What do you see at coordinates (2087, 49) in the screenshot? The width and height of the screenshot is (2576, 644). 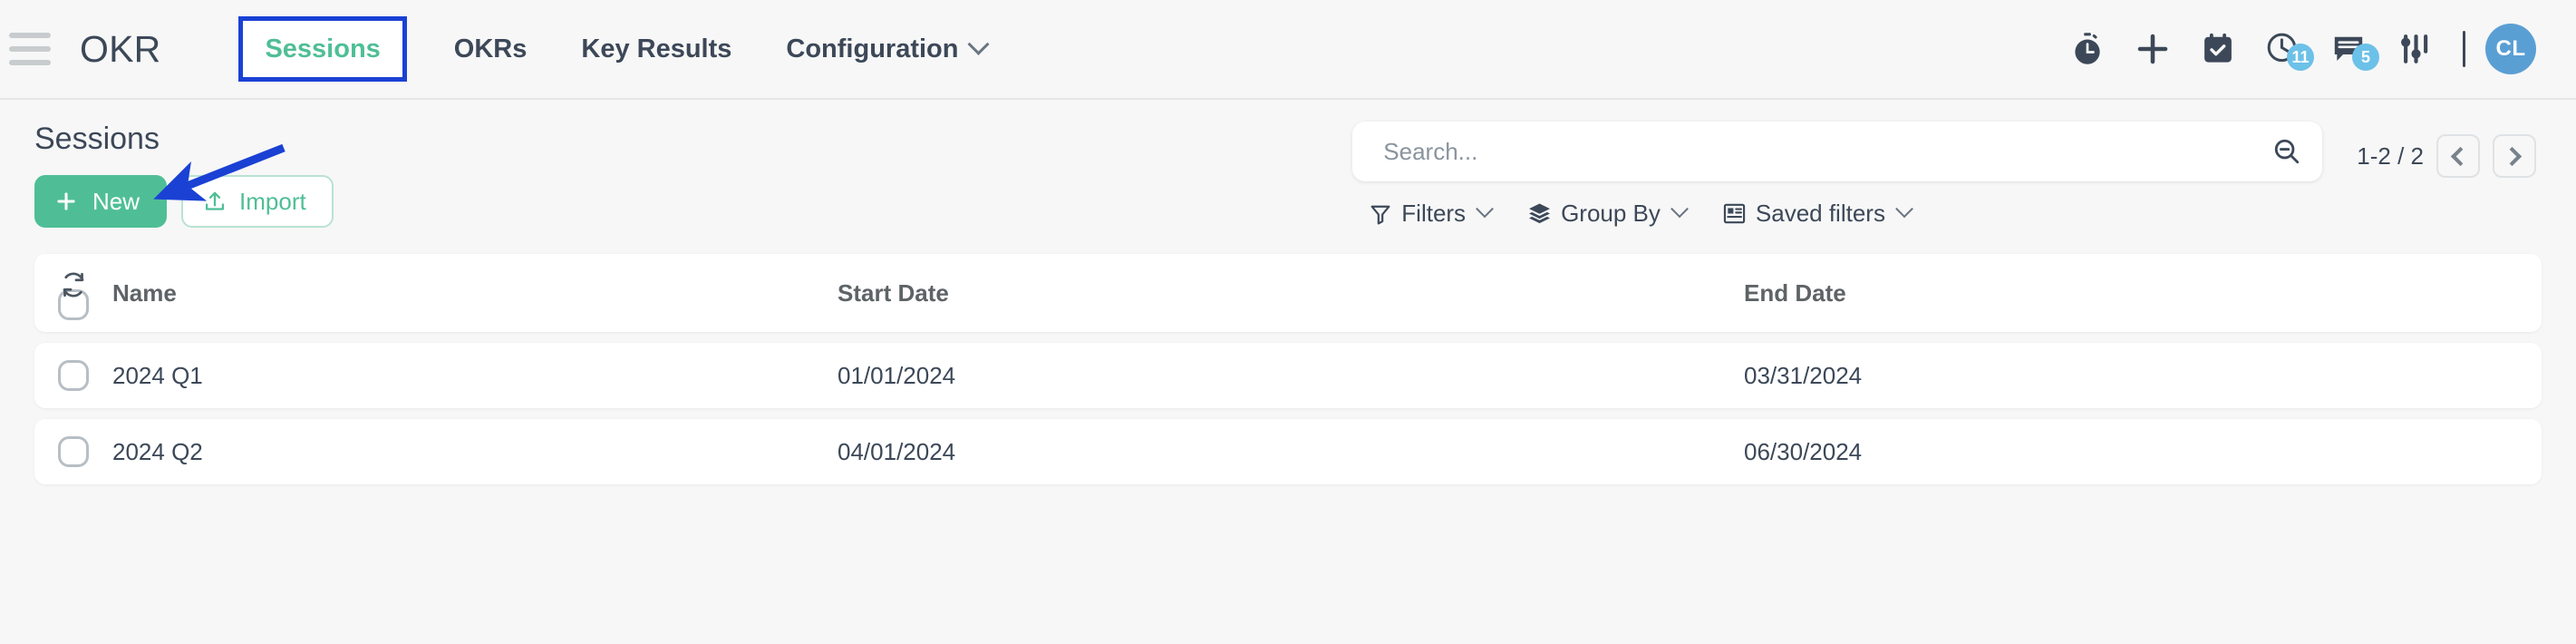 I see `stopwatch-icon` at bounding box center [2087, 49].